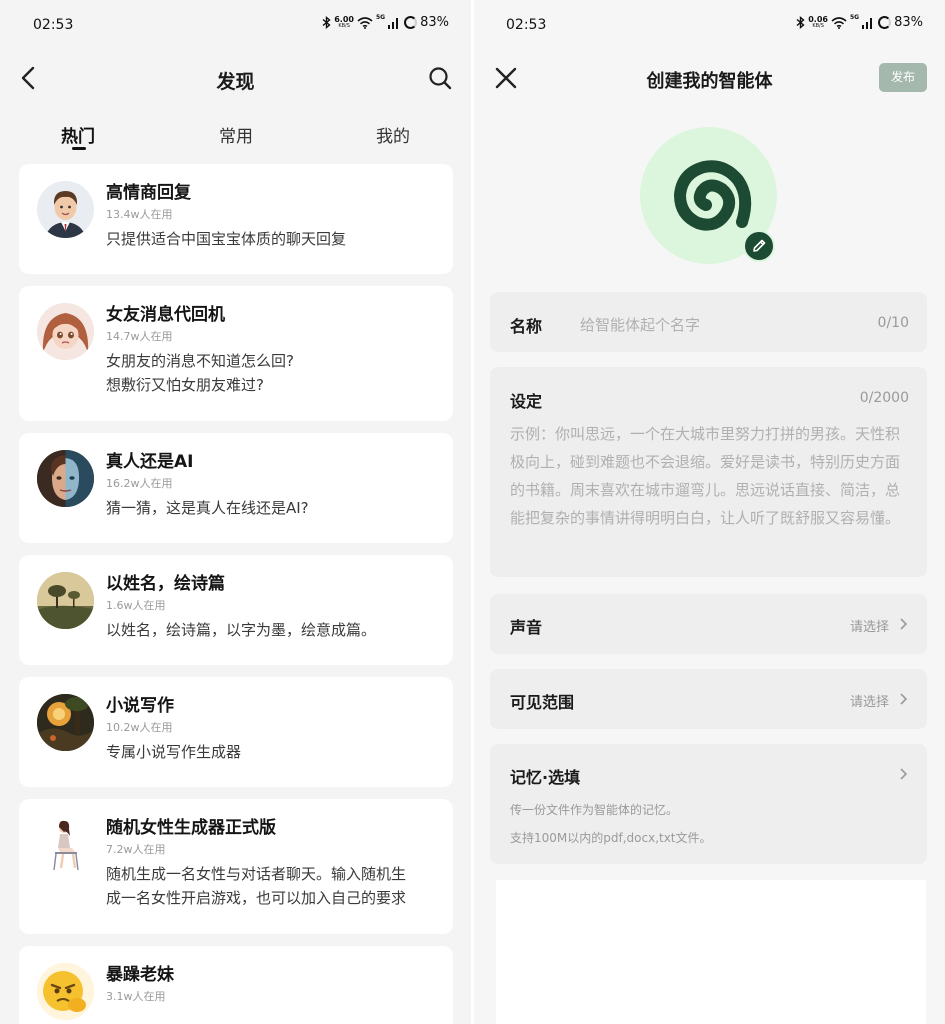  Describe the element at coordinates (708, 624) in the screenshot. I see `voice-field: 声音 请选择` at that location.